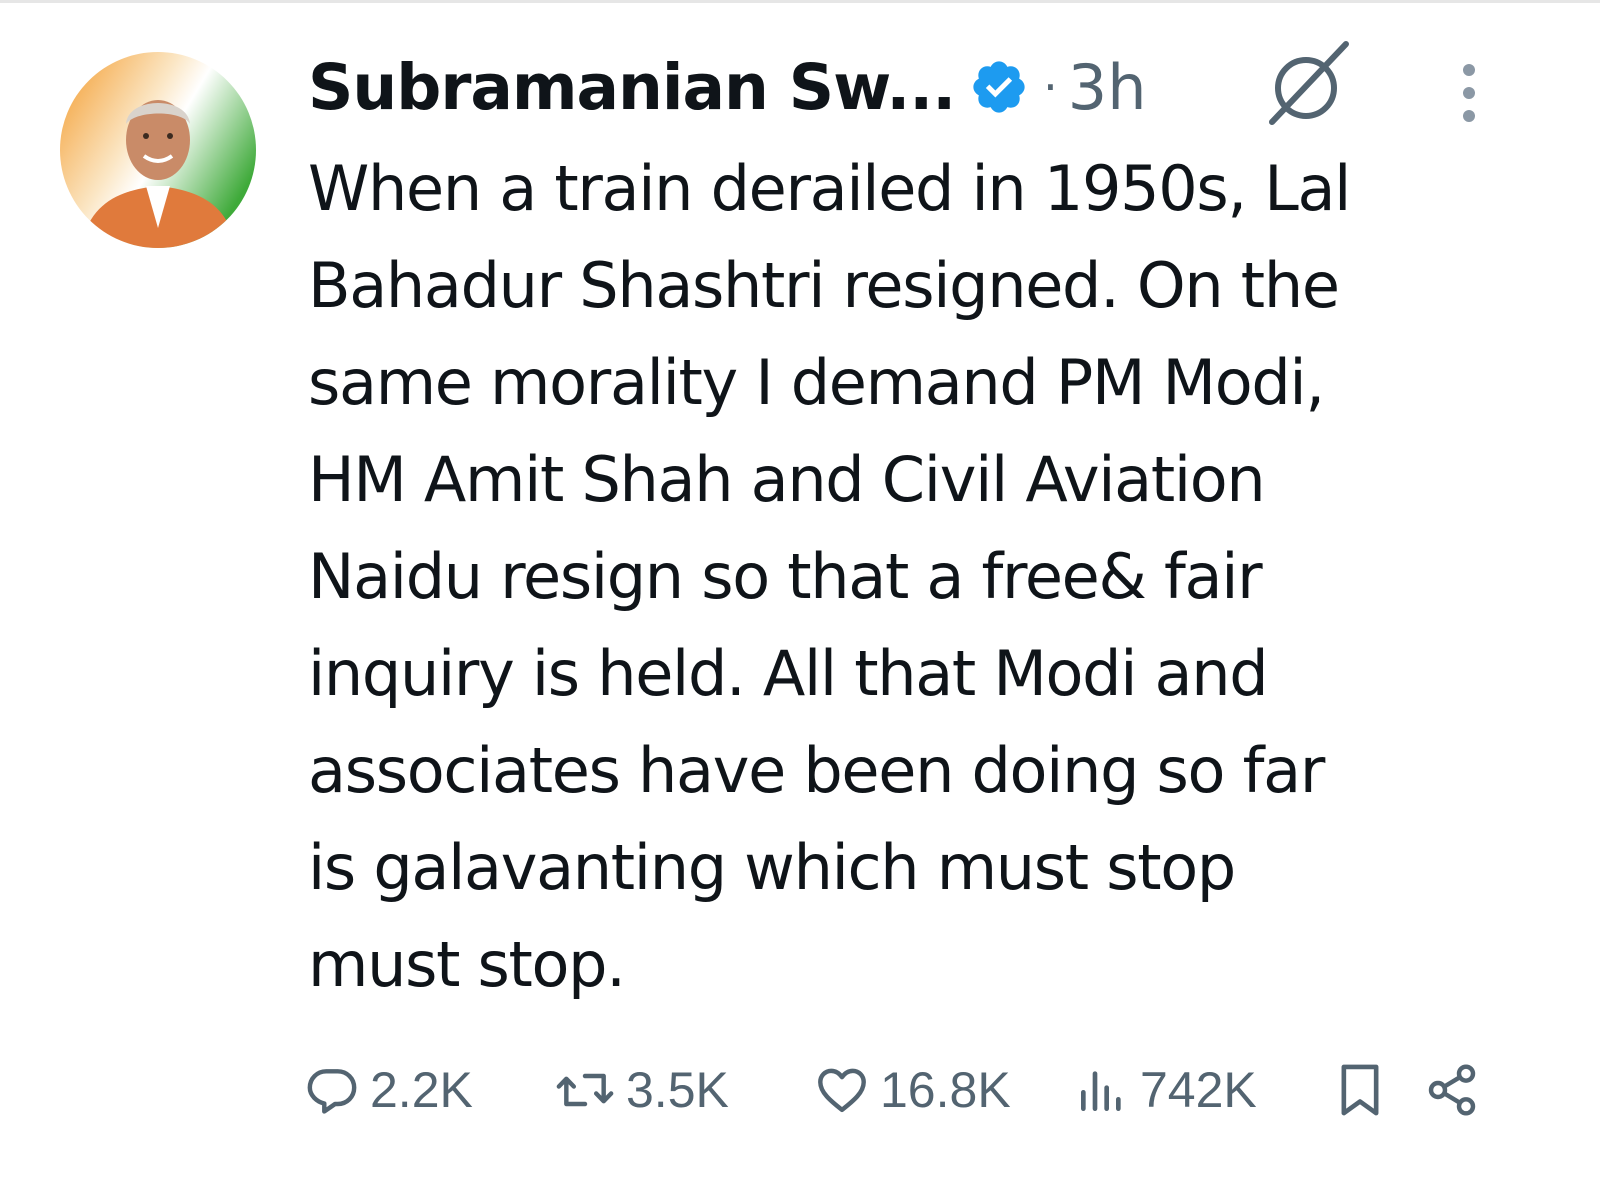 This screenshot has height=1184, width=1600. I want to click on verified-badge-icon, so click(999, 87).